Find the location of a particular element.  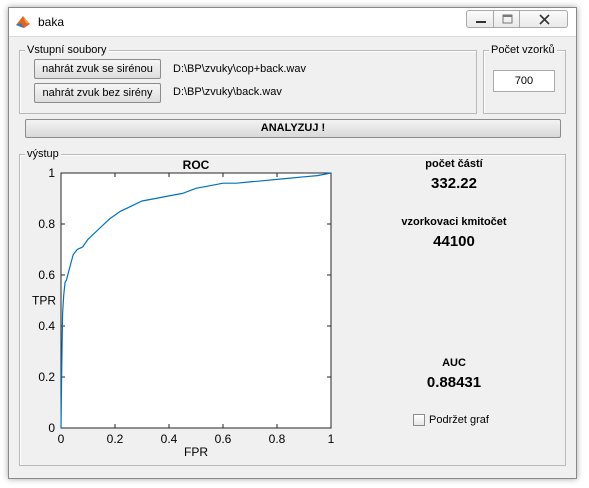

y-tick-label: 0.2 is located at coordinates (46, 377).